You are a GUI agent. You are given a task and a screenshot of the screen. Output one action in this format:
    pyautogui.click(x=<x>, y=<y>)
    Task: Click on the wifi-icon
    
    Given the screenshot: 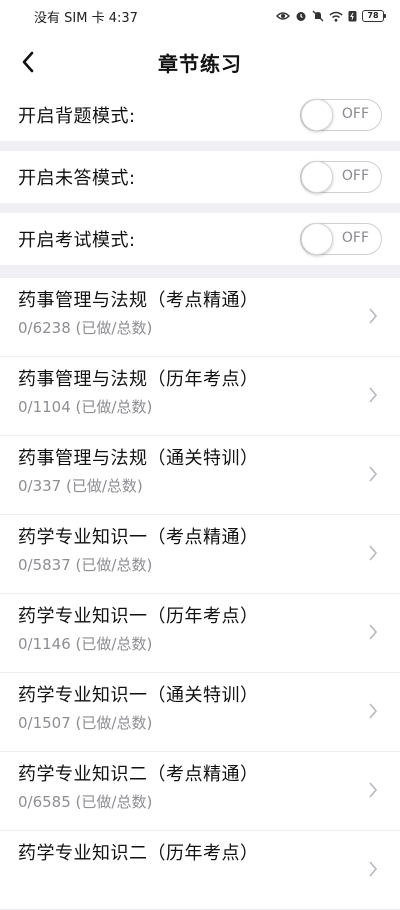 What is the action you would take?
    pyautogui.click(x=336, y=16)
    